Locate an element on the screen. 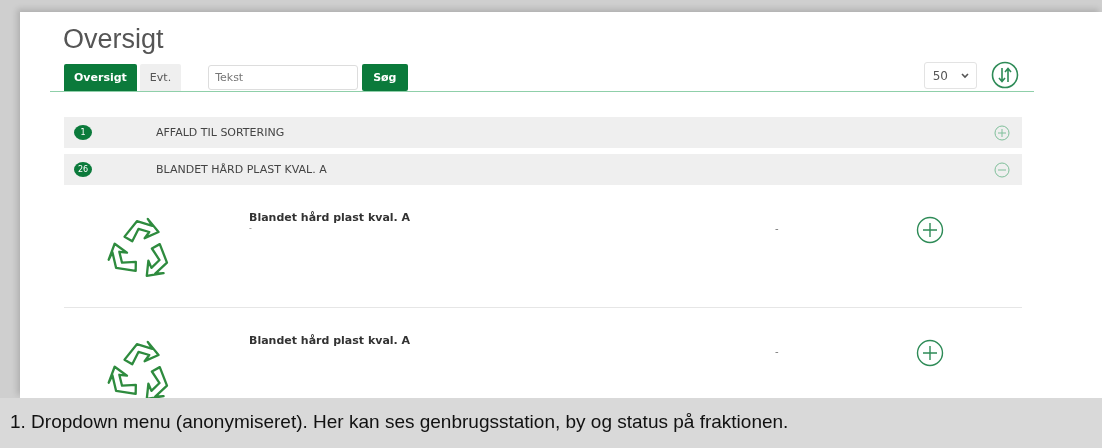 This screenshot has width=1102, height=448. tab: Evt. is located at coordinates (160, 77).